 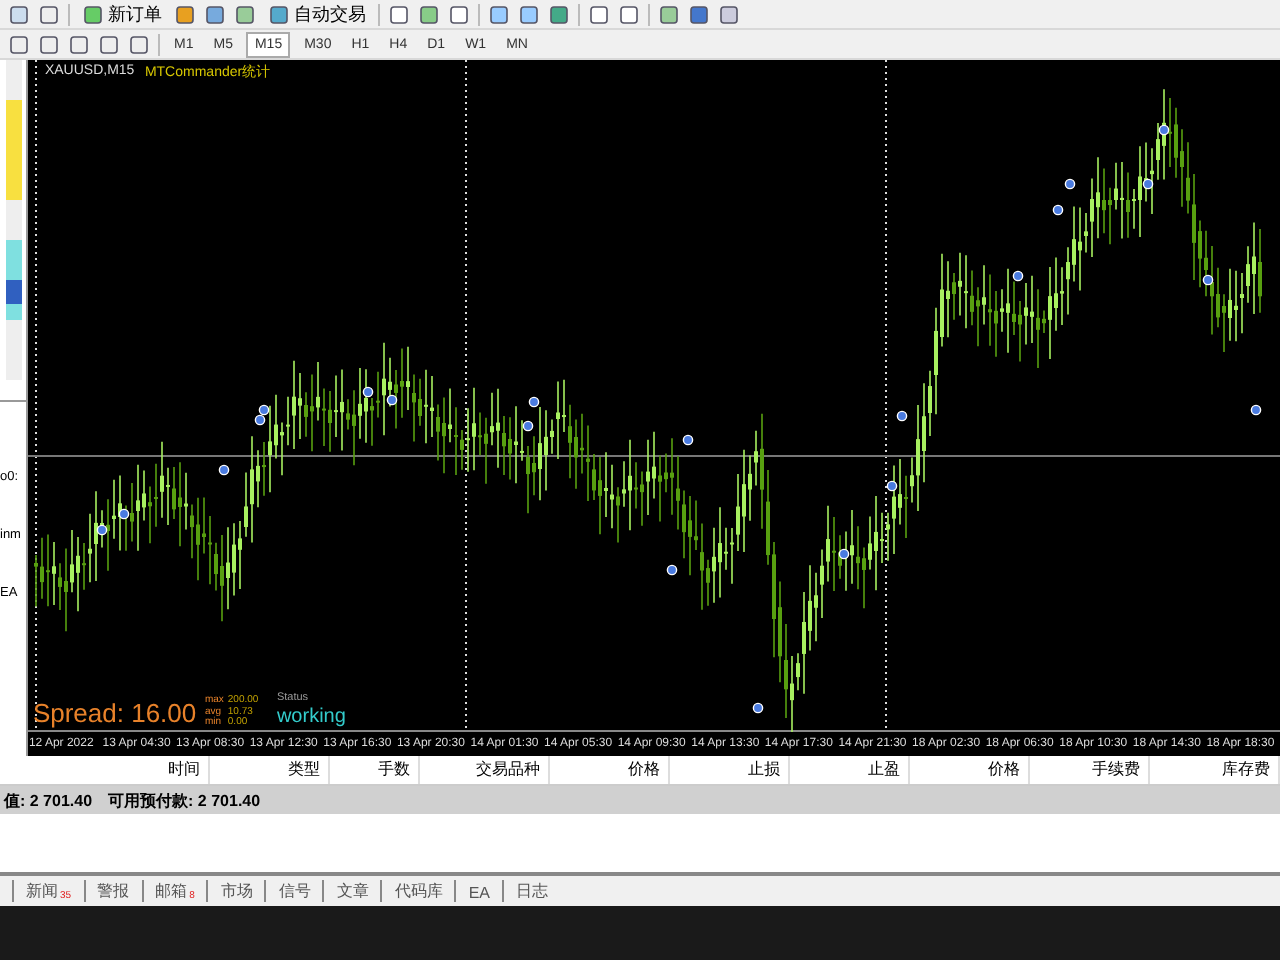 What do you see at coordinates (112, 891) in the screenshot?
I see `terminal-tab: 警报` at bounding box center [112, 891].